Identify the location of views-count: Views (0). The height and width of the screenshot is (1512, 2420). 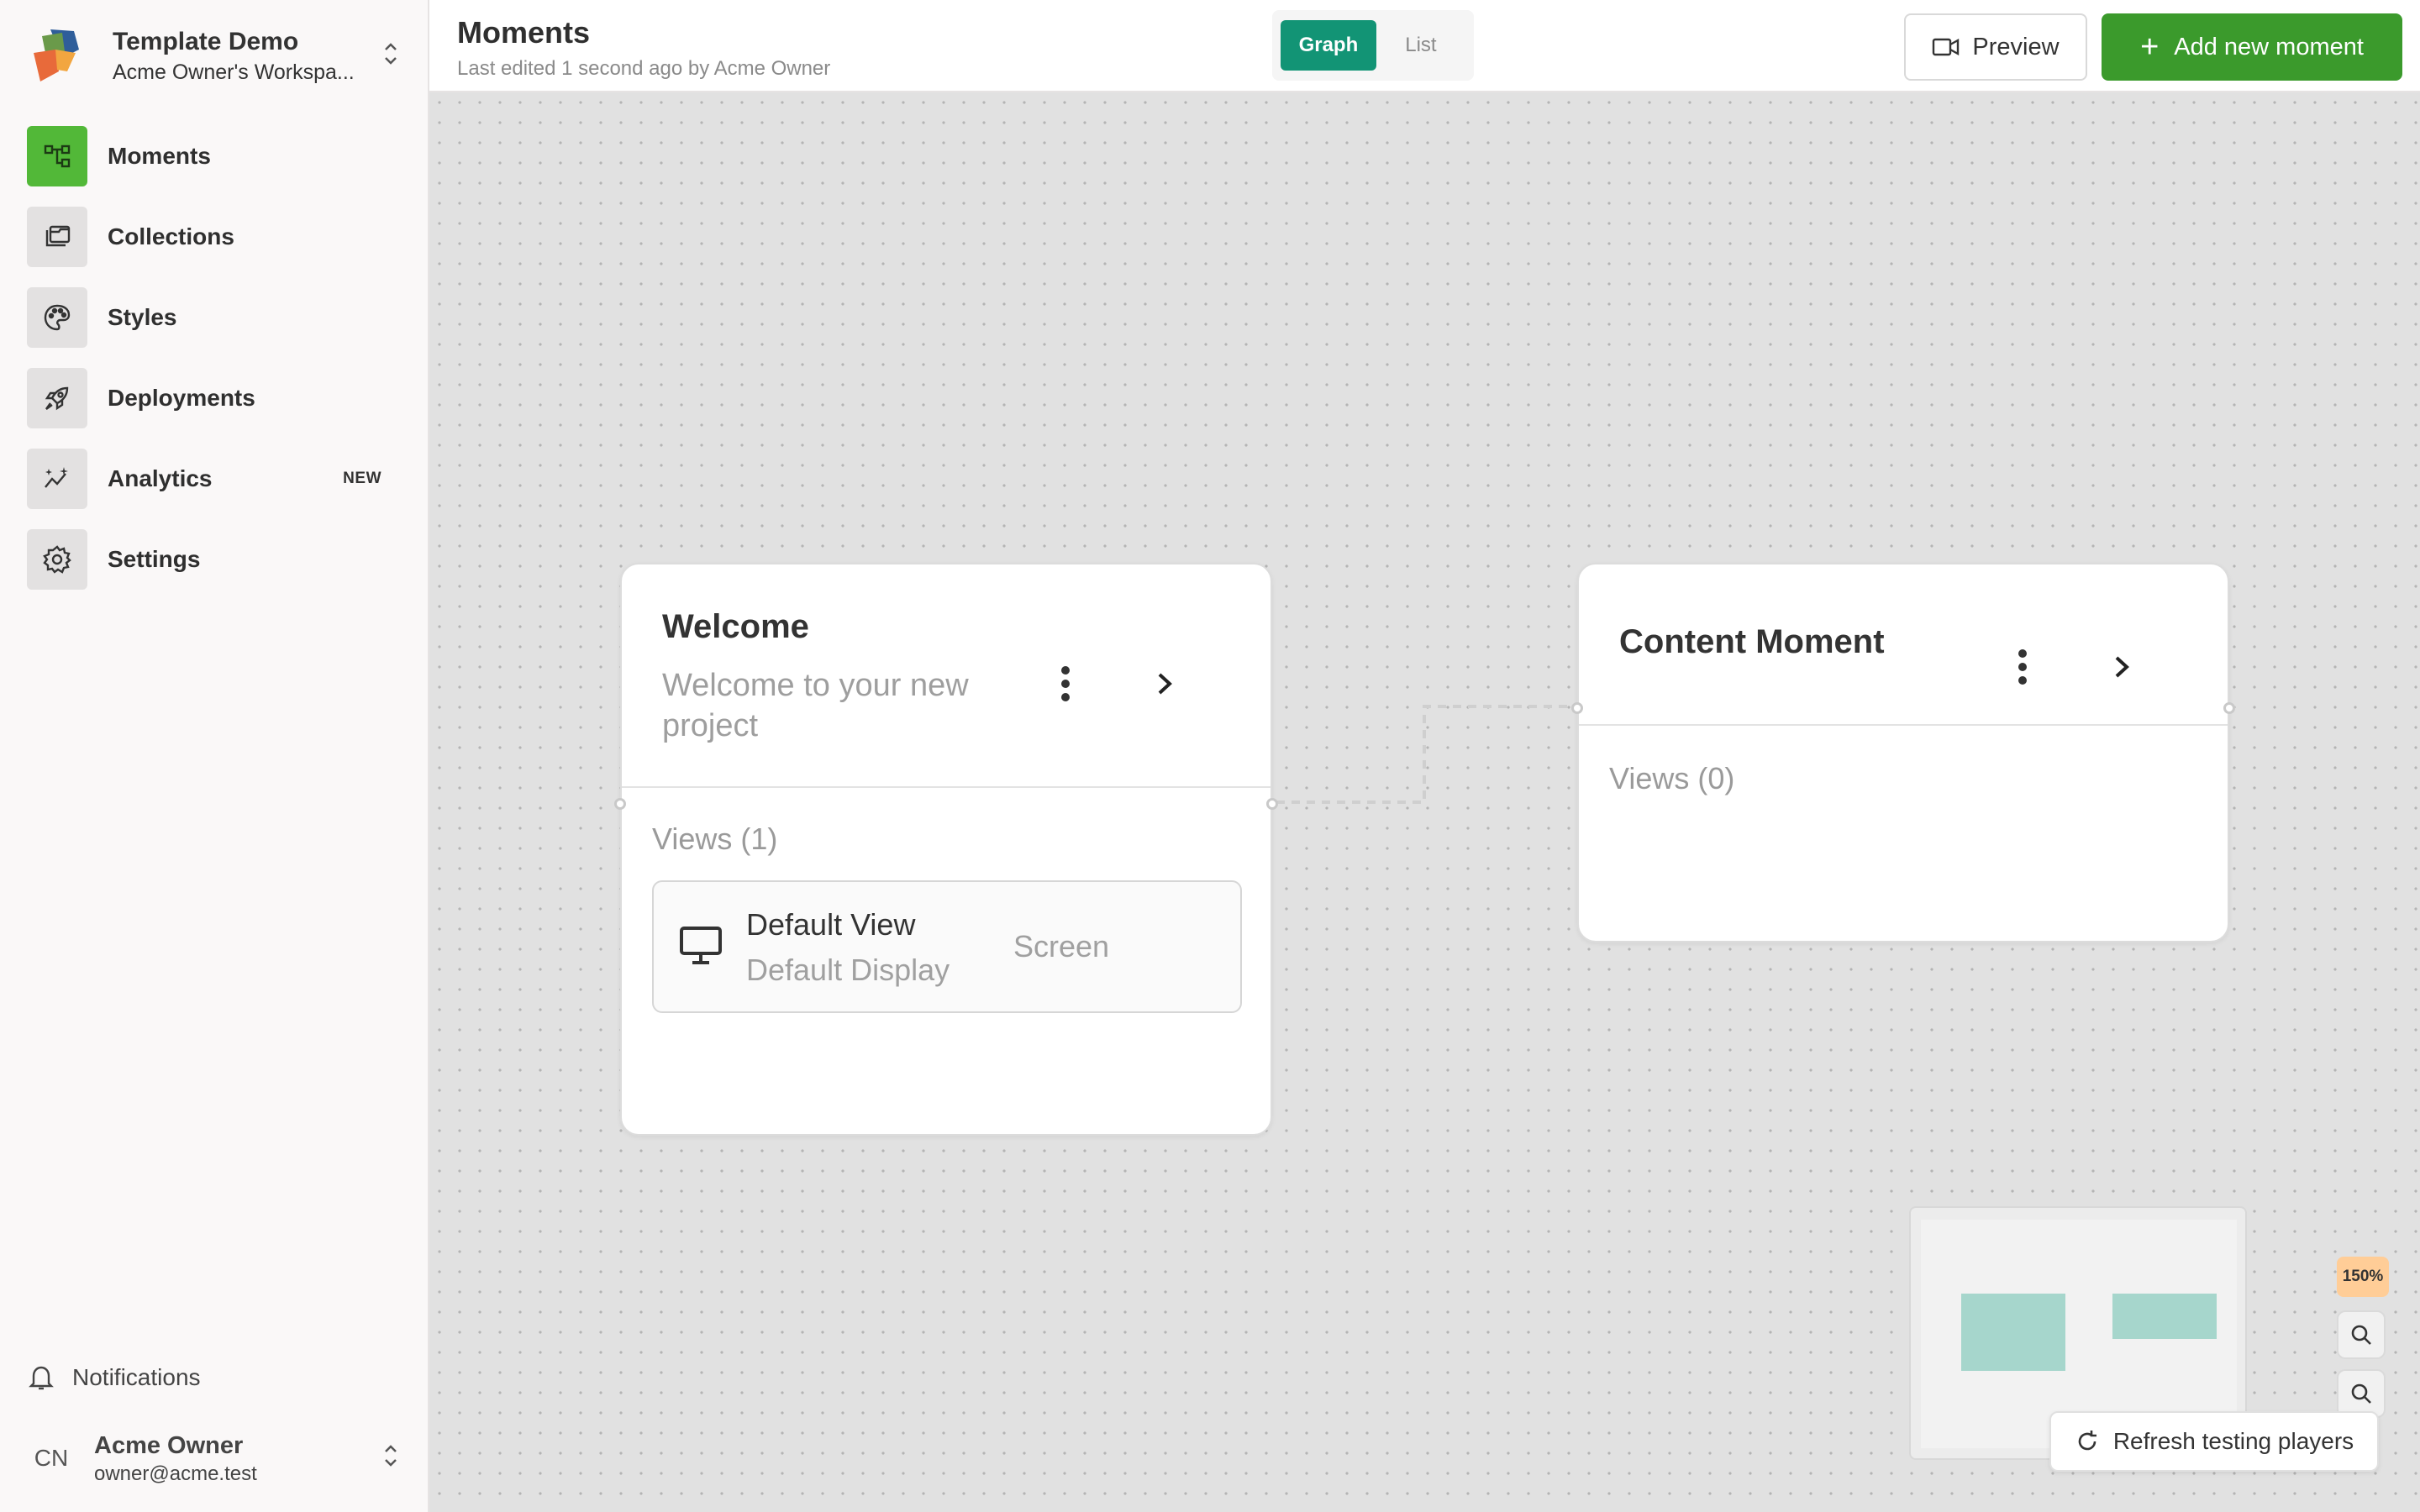
(1672, 778).